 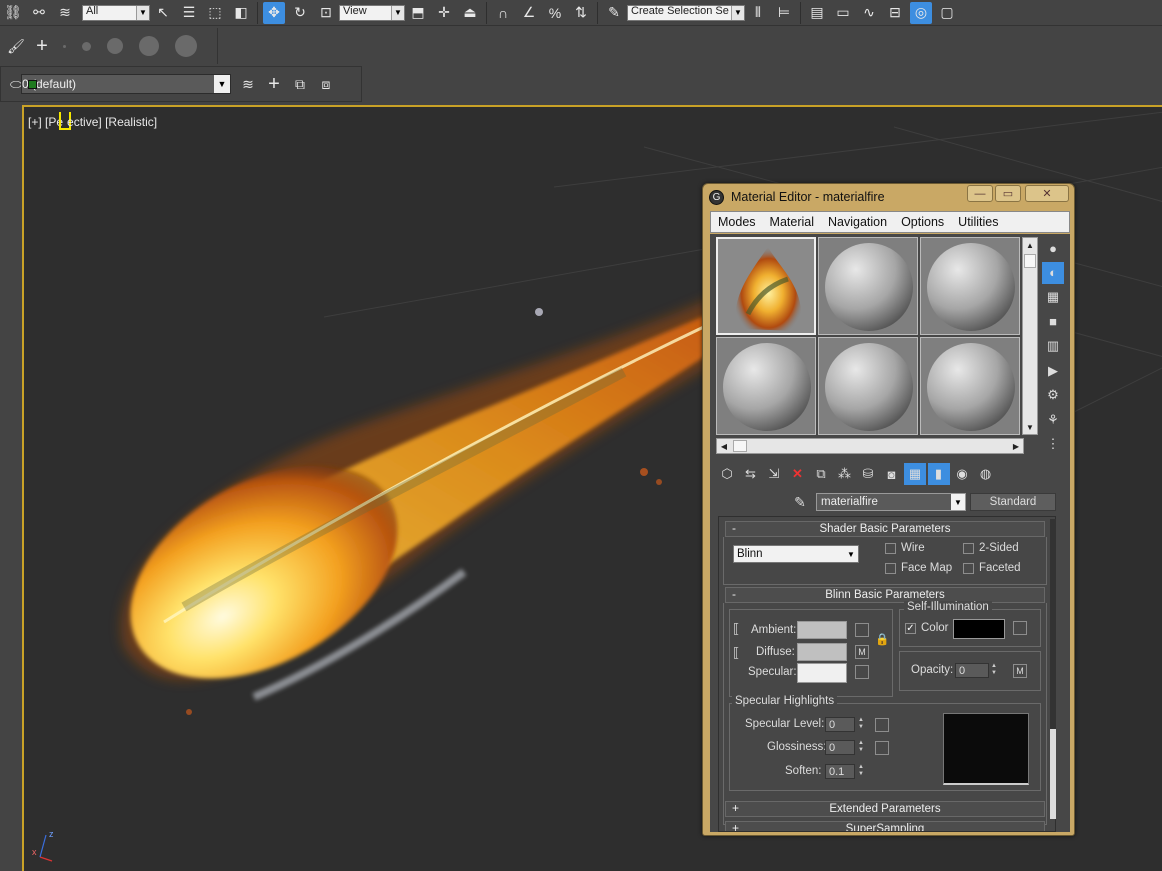 What do you see at coordinates (1053, 322) in the screenshot?
I see `sample-uv-tiling-icon: ■` at bounding box center [1053, 322].